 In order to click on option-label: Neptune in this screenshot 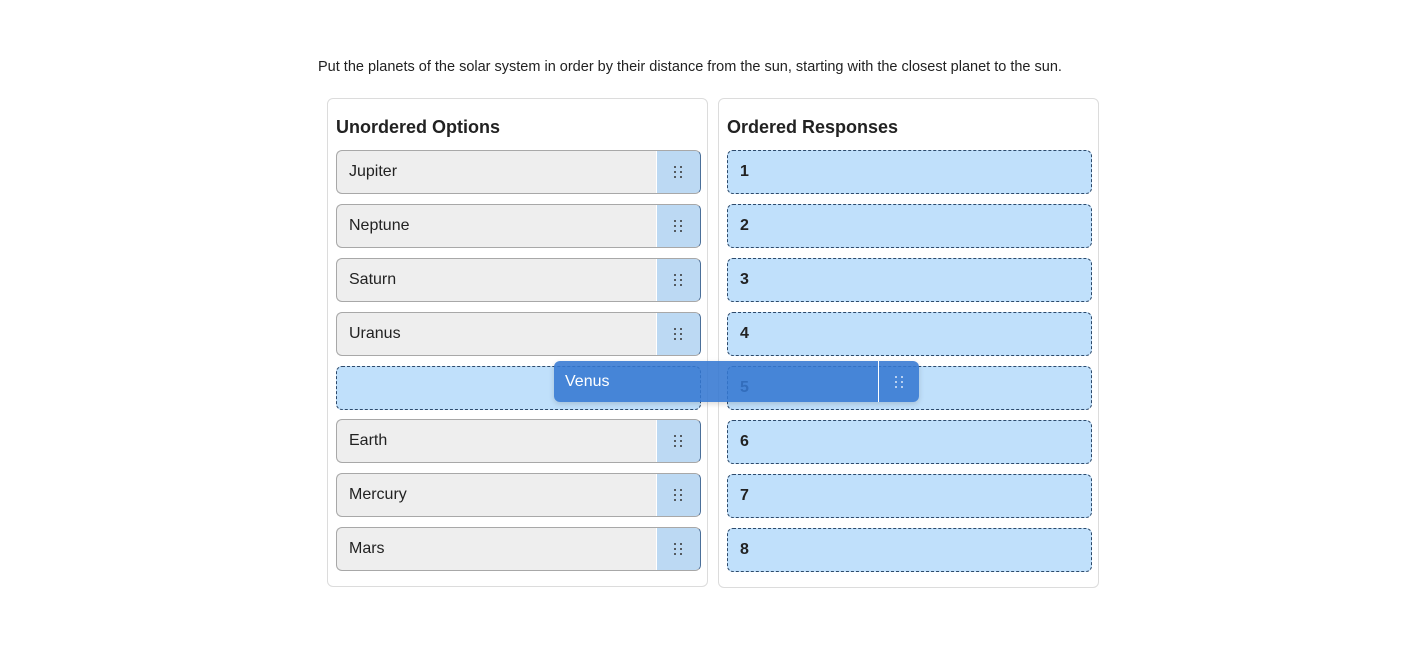, I will do `click(379, 225)`.